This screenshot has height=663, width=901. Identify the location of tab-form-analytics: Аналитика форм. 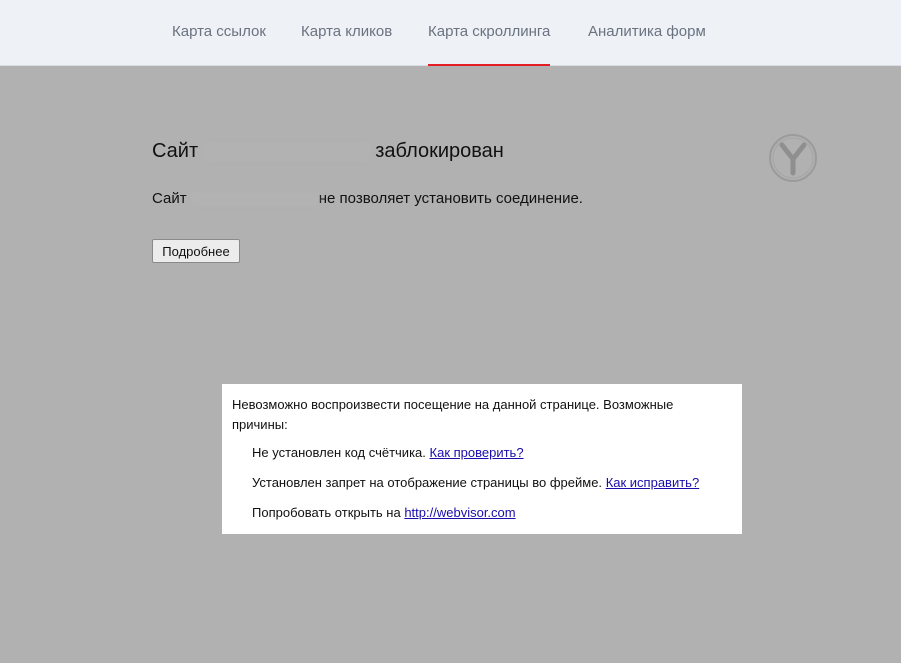
(647, 33).